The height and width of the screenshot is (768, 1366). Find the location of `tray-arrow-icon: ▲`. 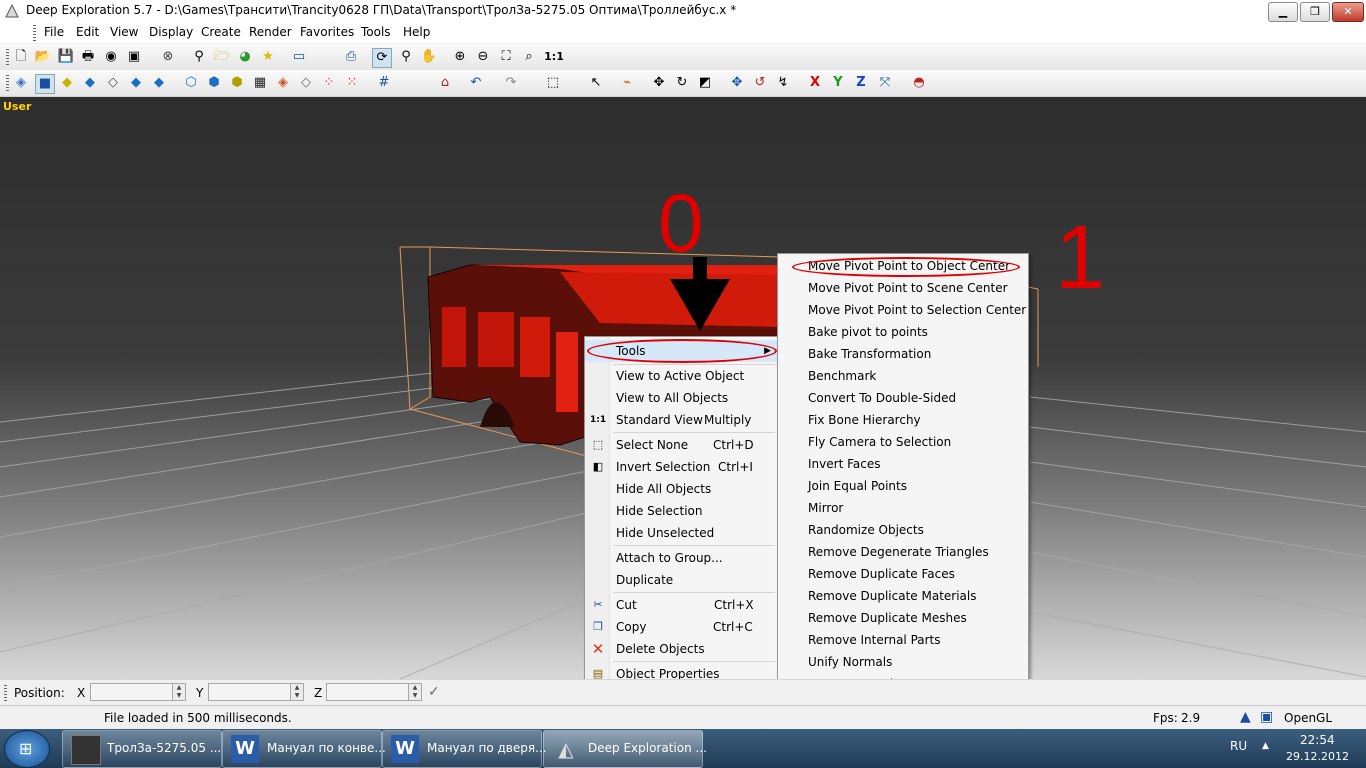

tray-arrow-icon: ▲ is located at coordinates (1265, 746).